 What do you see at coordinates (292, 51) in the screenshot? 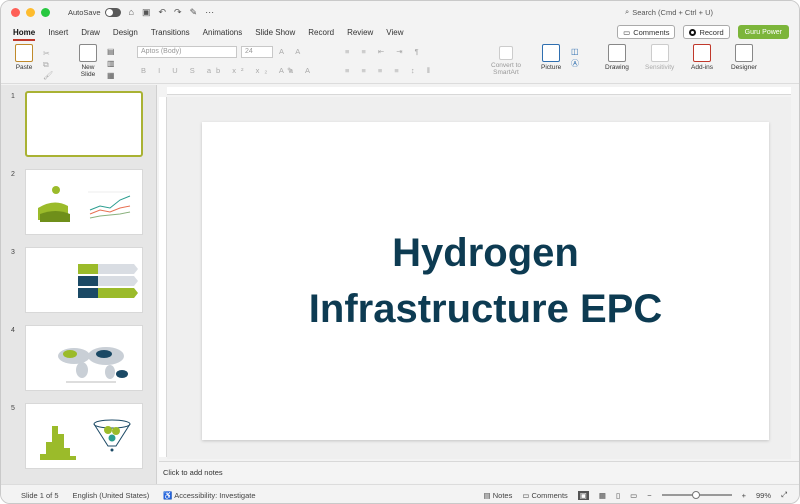
I see `font-size-controls: A A` at bounding box center [292, 51].